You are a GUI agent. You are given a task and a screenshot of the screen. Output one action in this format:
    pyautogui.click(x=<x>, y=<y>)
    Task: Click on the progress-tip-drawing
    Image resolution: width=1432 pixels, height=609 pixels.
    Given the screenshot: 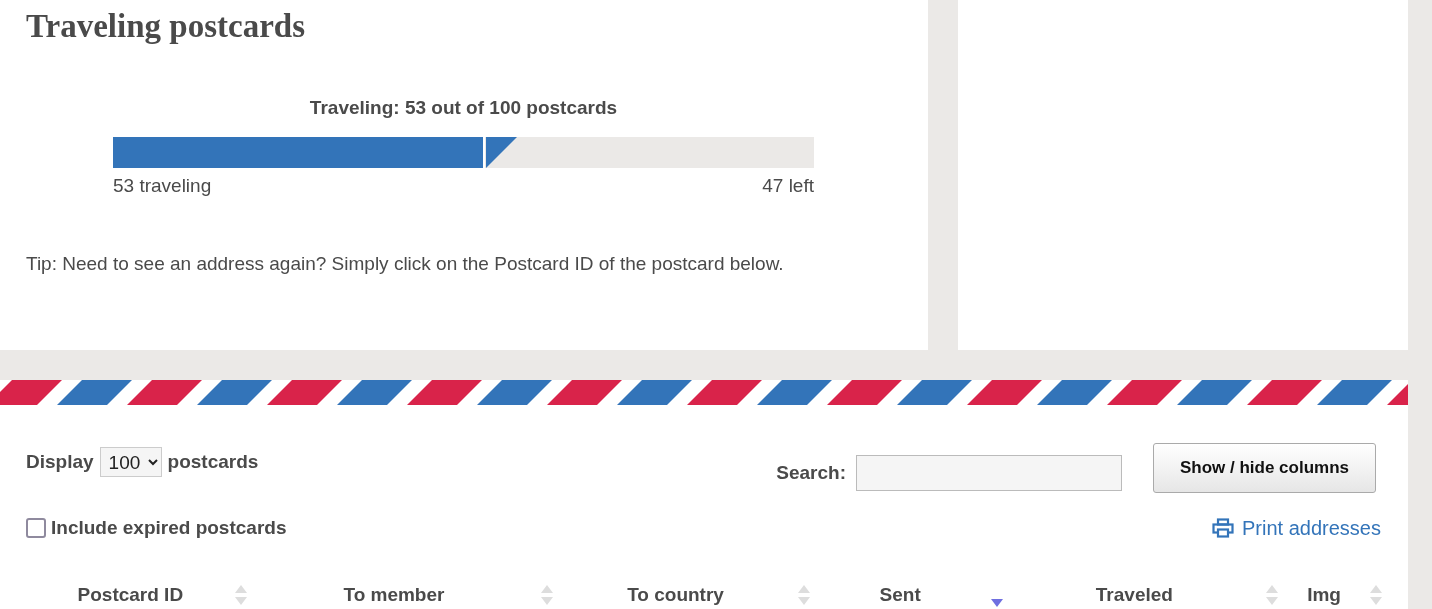 What is the action you would take?
    pyautogui.click(x=501, y=152)
    